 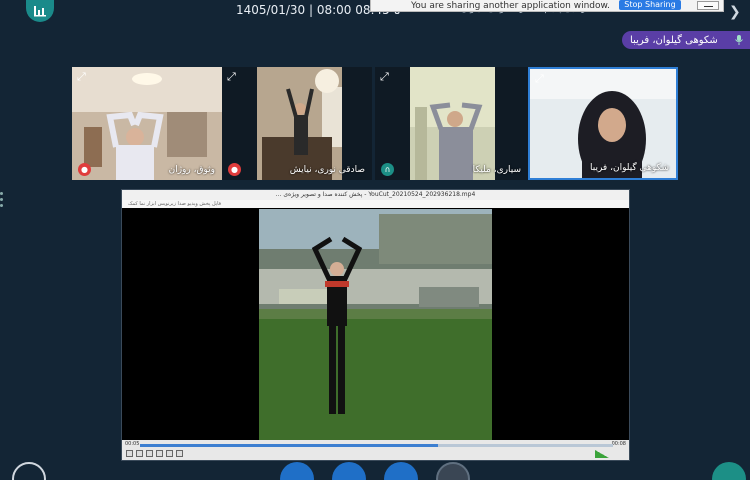 I want to click on player-time-current: 00:05, so click(x=132, y=444).